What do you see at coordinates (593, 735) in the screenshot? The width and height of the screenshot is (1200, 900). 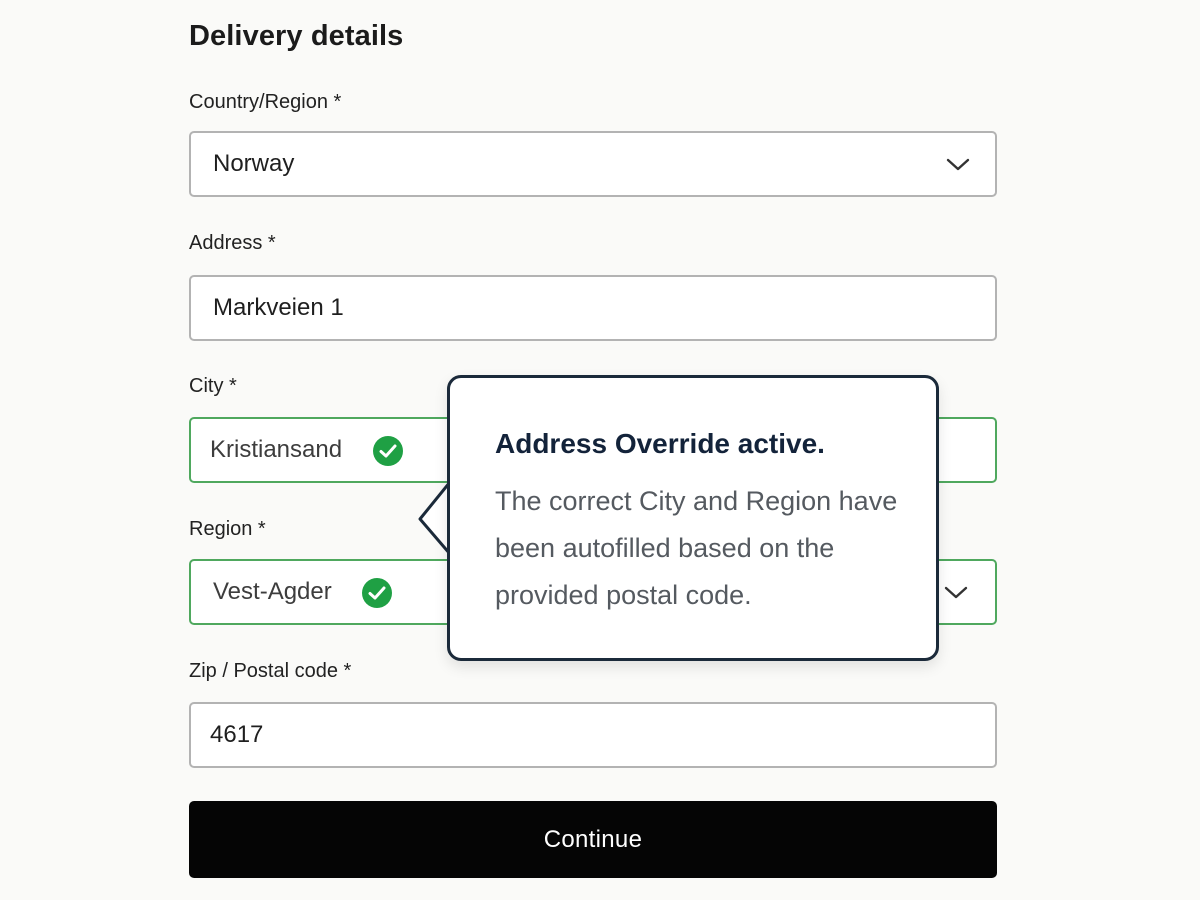 I see `zip-input: 4617` at bounding box center [593, 735].